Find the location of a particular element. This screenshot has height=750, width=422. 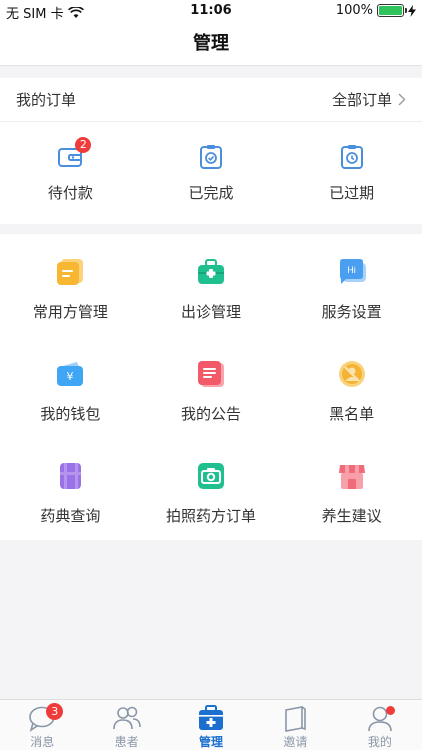

tab-label: 我的 is located at coordinates (379, 742).